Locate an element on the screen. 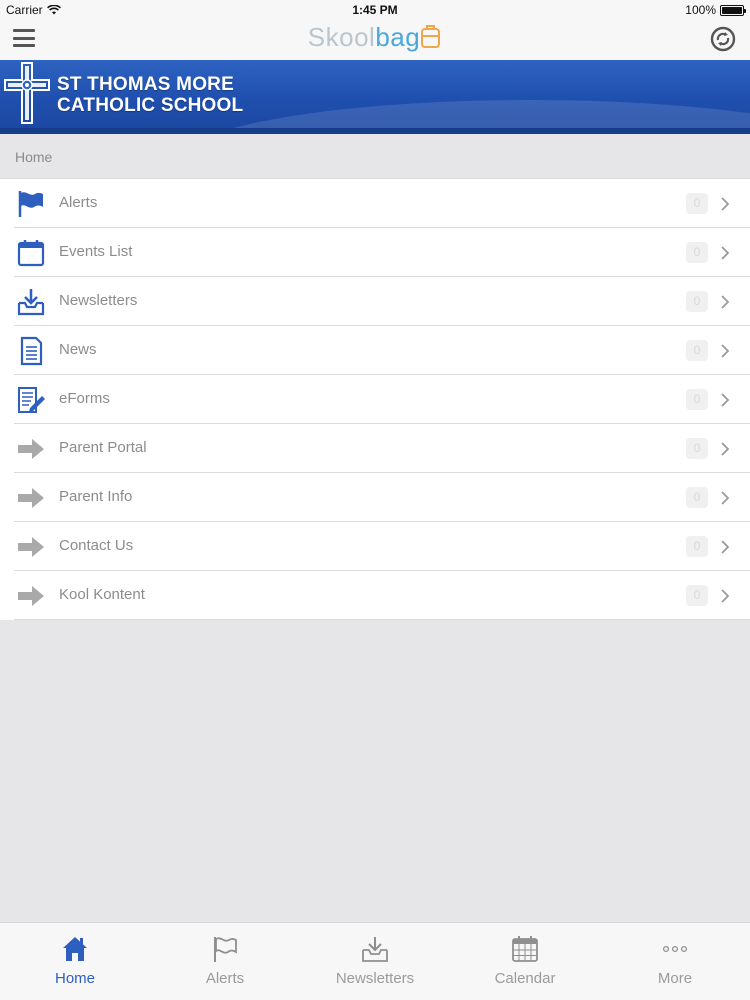 The height and width of the screenshot is (1000, 750). document-icon is located at coordinates (31, 351).